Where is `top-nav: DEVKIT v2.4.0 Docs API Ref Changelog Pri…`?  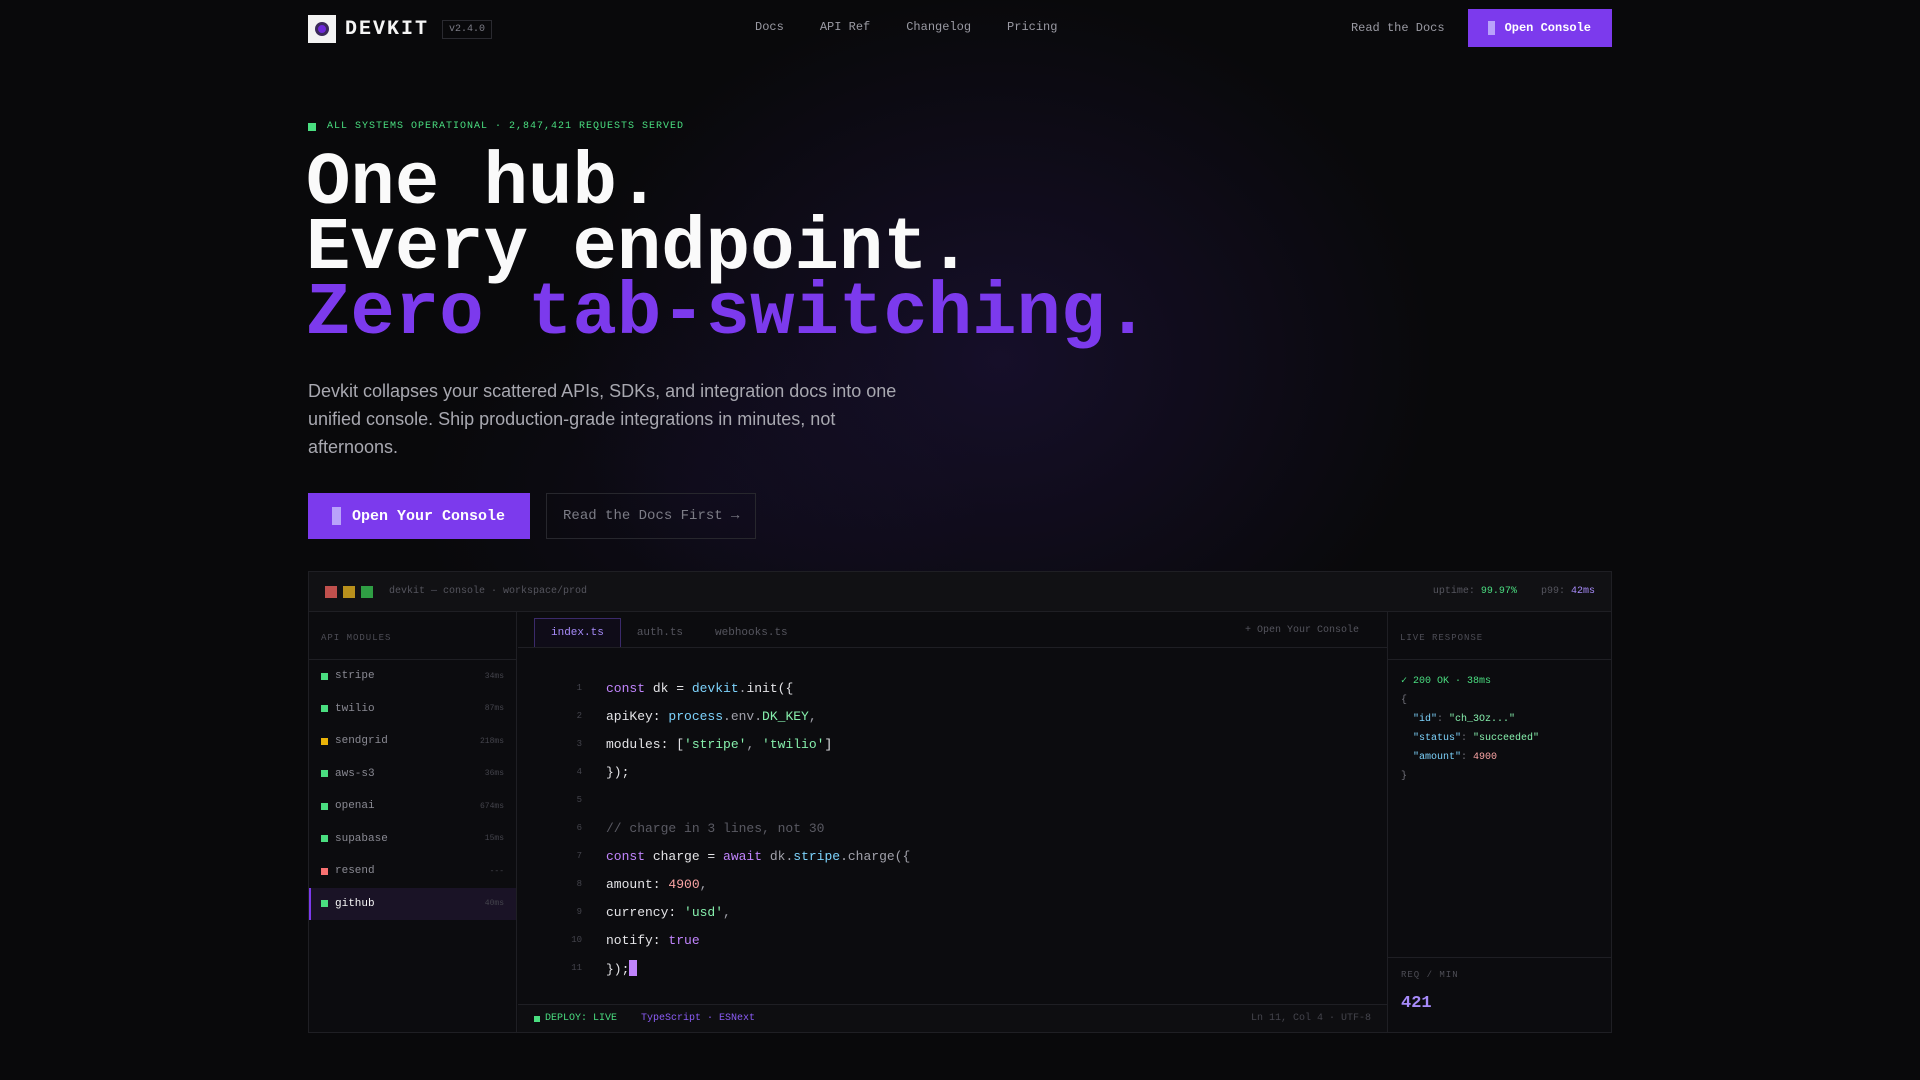
top-nav: DEVKIT v2.4.0 Docs API Ref Changelog Pri… is located at coordinates (960, 27).